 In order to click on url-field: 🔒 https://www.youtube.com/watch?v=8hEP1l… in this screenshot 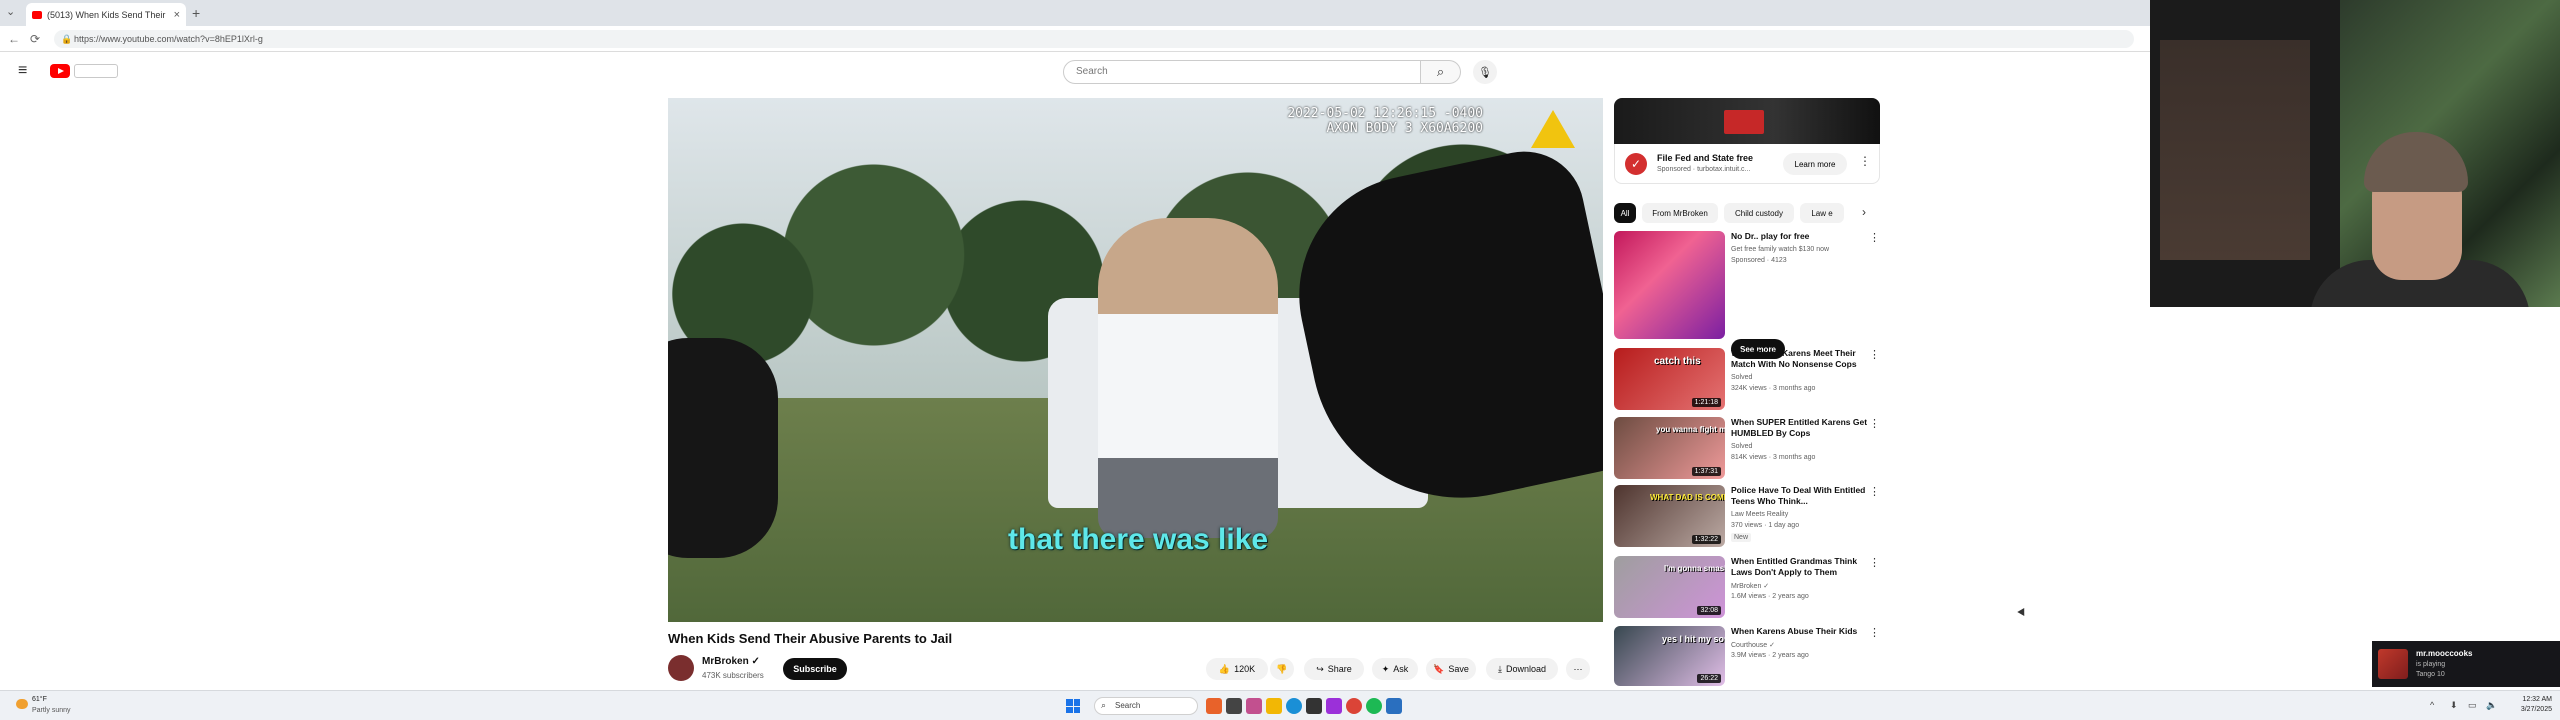, I will do `click(1094, 39)`.